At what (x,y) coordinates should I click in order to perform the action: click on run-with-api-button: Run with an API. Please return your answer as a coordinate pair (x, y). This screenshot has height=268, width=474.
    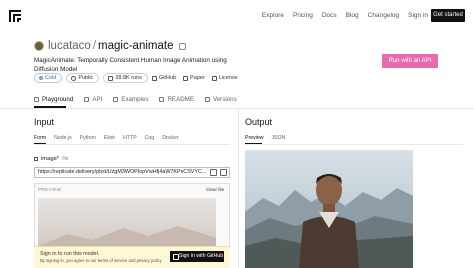
    Looking at the image, I should click on (410, 61).